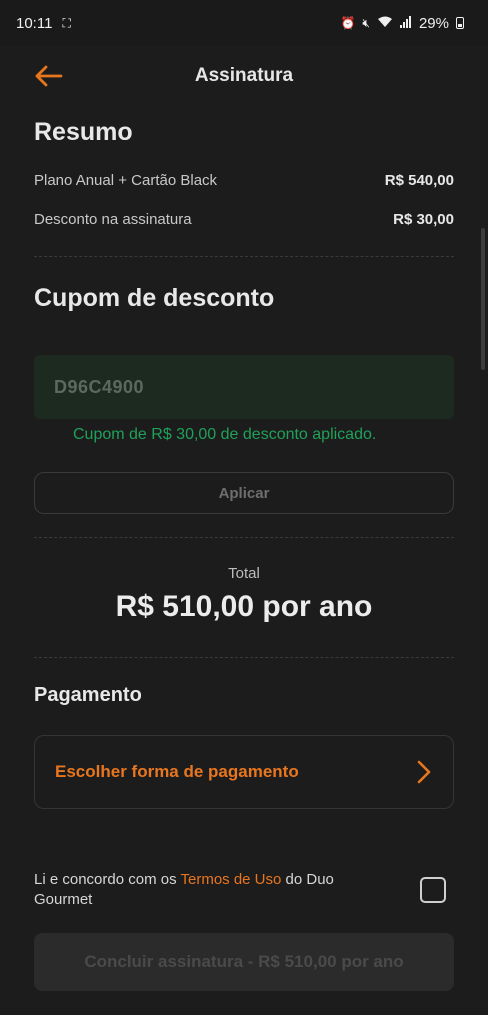 Image resolution: width=488 pixels, height=1015 pixels. I want to click on choose-payment-button: Escolher forma de pagamento, so click(244, 772).